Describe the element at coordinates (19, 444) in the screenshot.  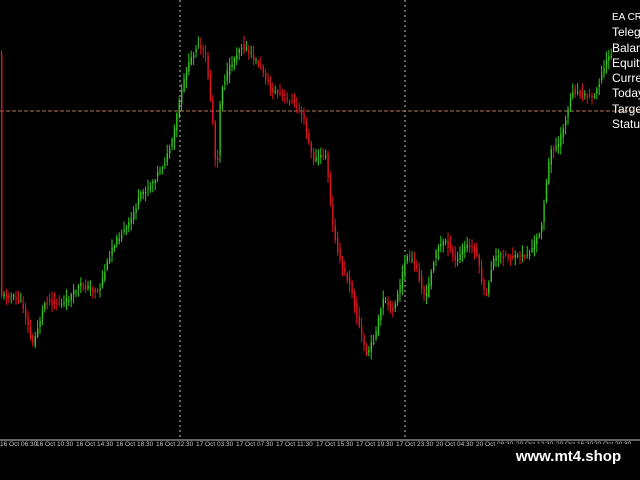
I see `time-axis-label: 16 Oct 06:30` at that location.